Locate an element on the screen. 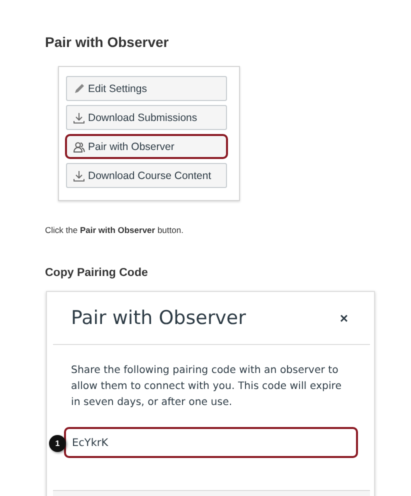  close-button: × is located at coordinates (344, 318).